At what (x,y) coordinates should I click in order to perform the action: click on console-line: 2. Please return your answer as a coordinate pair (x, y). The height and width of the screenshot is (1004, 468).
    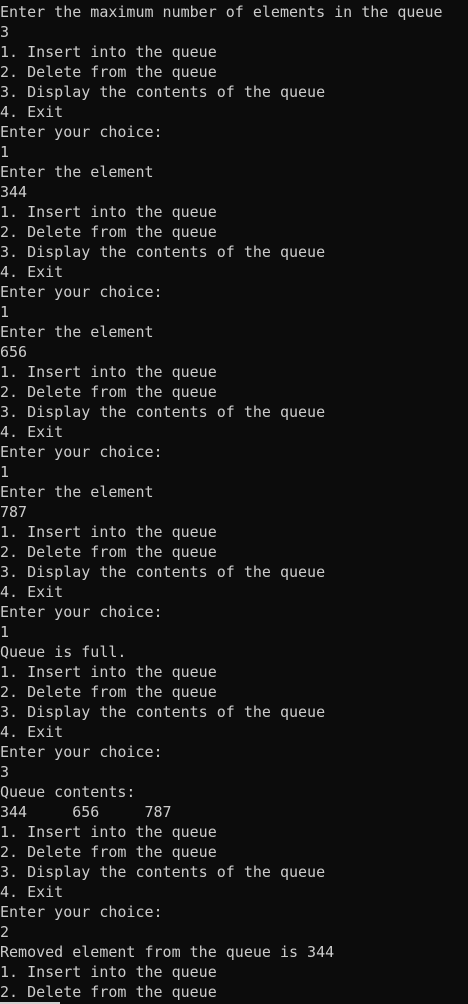
    Looking at the image, I should click on (5, 932).